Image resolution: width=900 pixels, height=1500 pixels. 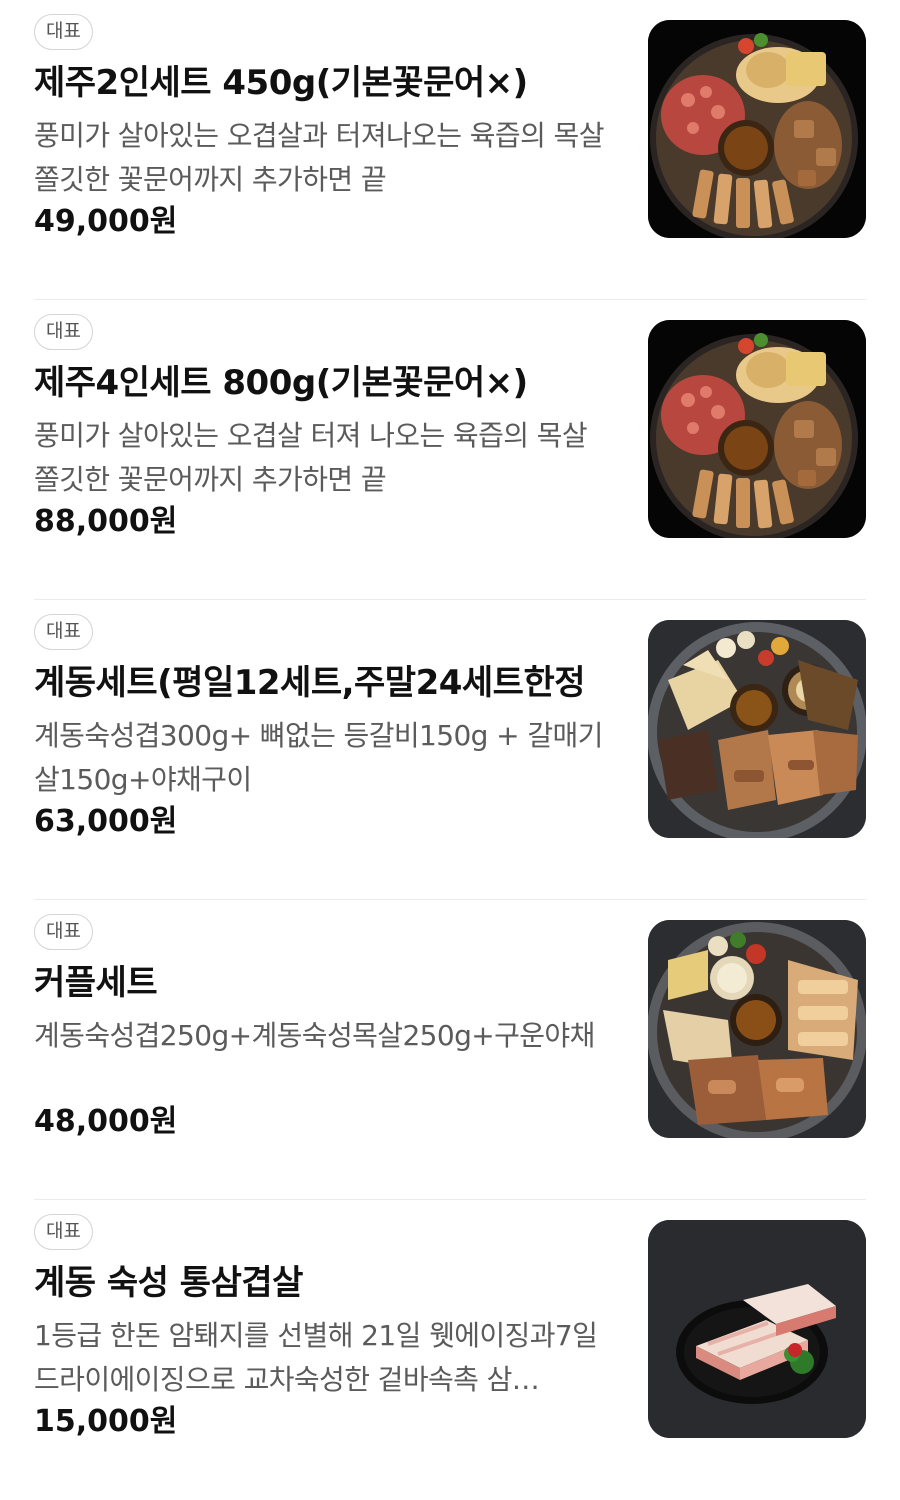 What do you see at coordinates (310, 683) in the screenshot?
I see `menu-item-name: 계동세트(평일12세트,주말24세트한정` at bounding box center [310, 683].